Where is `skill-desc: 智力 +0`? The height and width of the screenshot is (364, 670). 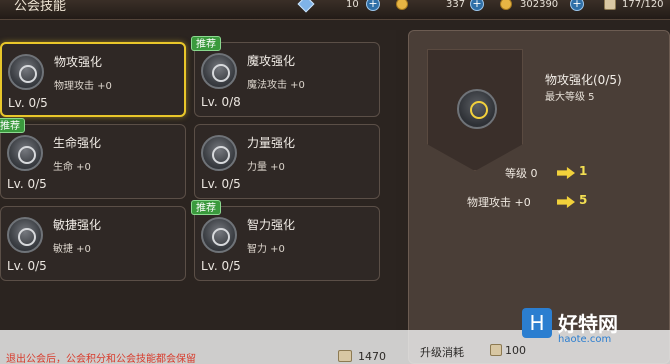
skill-desc: 智力 +0 is located at coordinates (266, 249).